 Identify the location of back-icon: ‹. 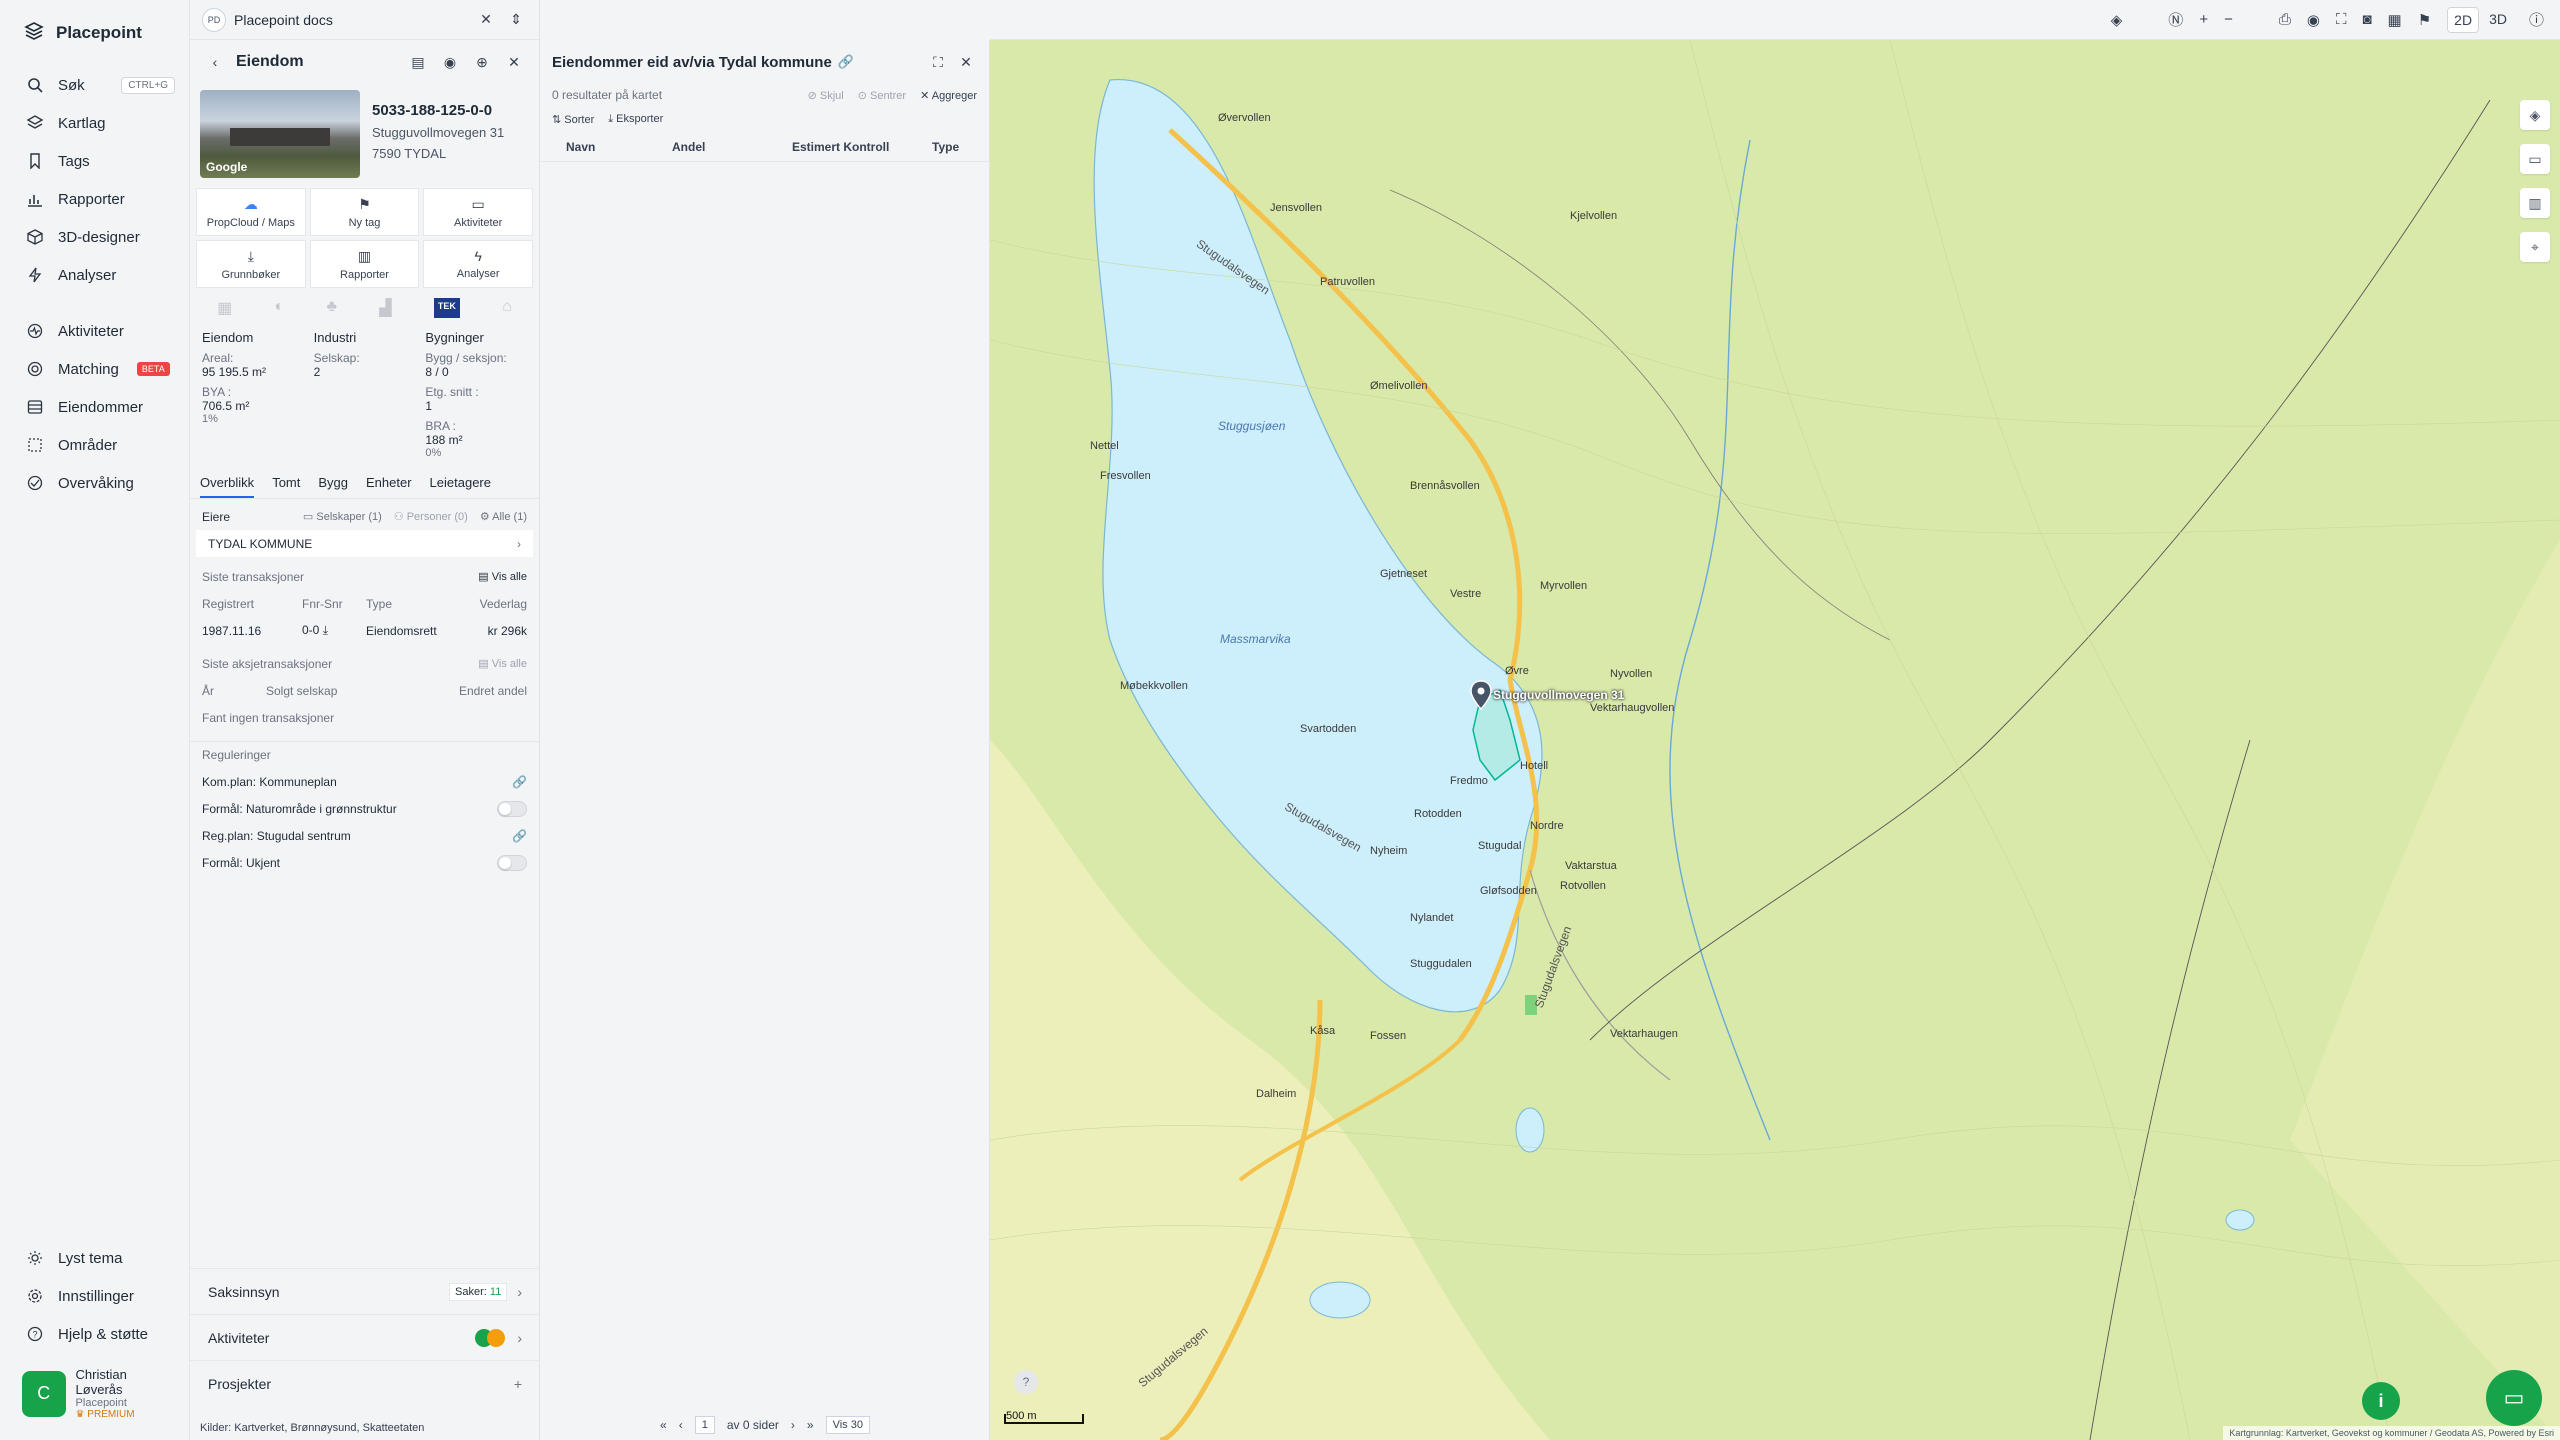
(215, 62).